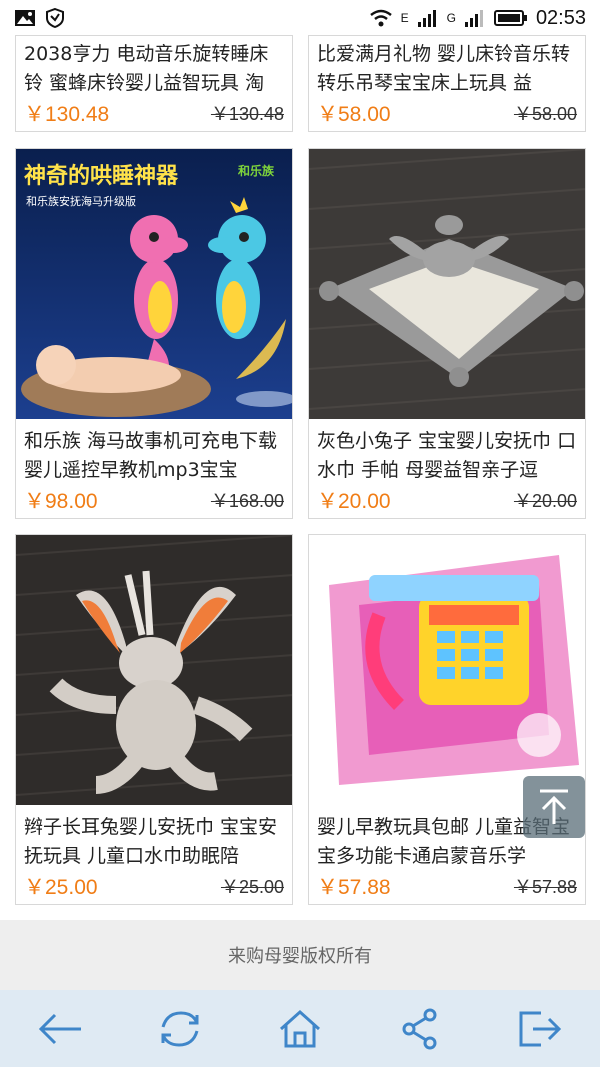 Image resolution: width=600 pixels, height=1067 pixels. I want to click on share-icon, so click(419, 1028).